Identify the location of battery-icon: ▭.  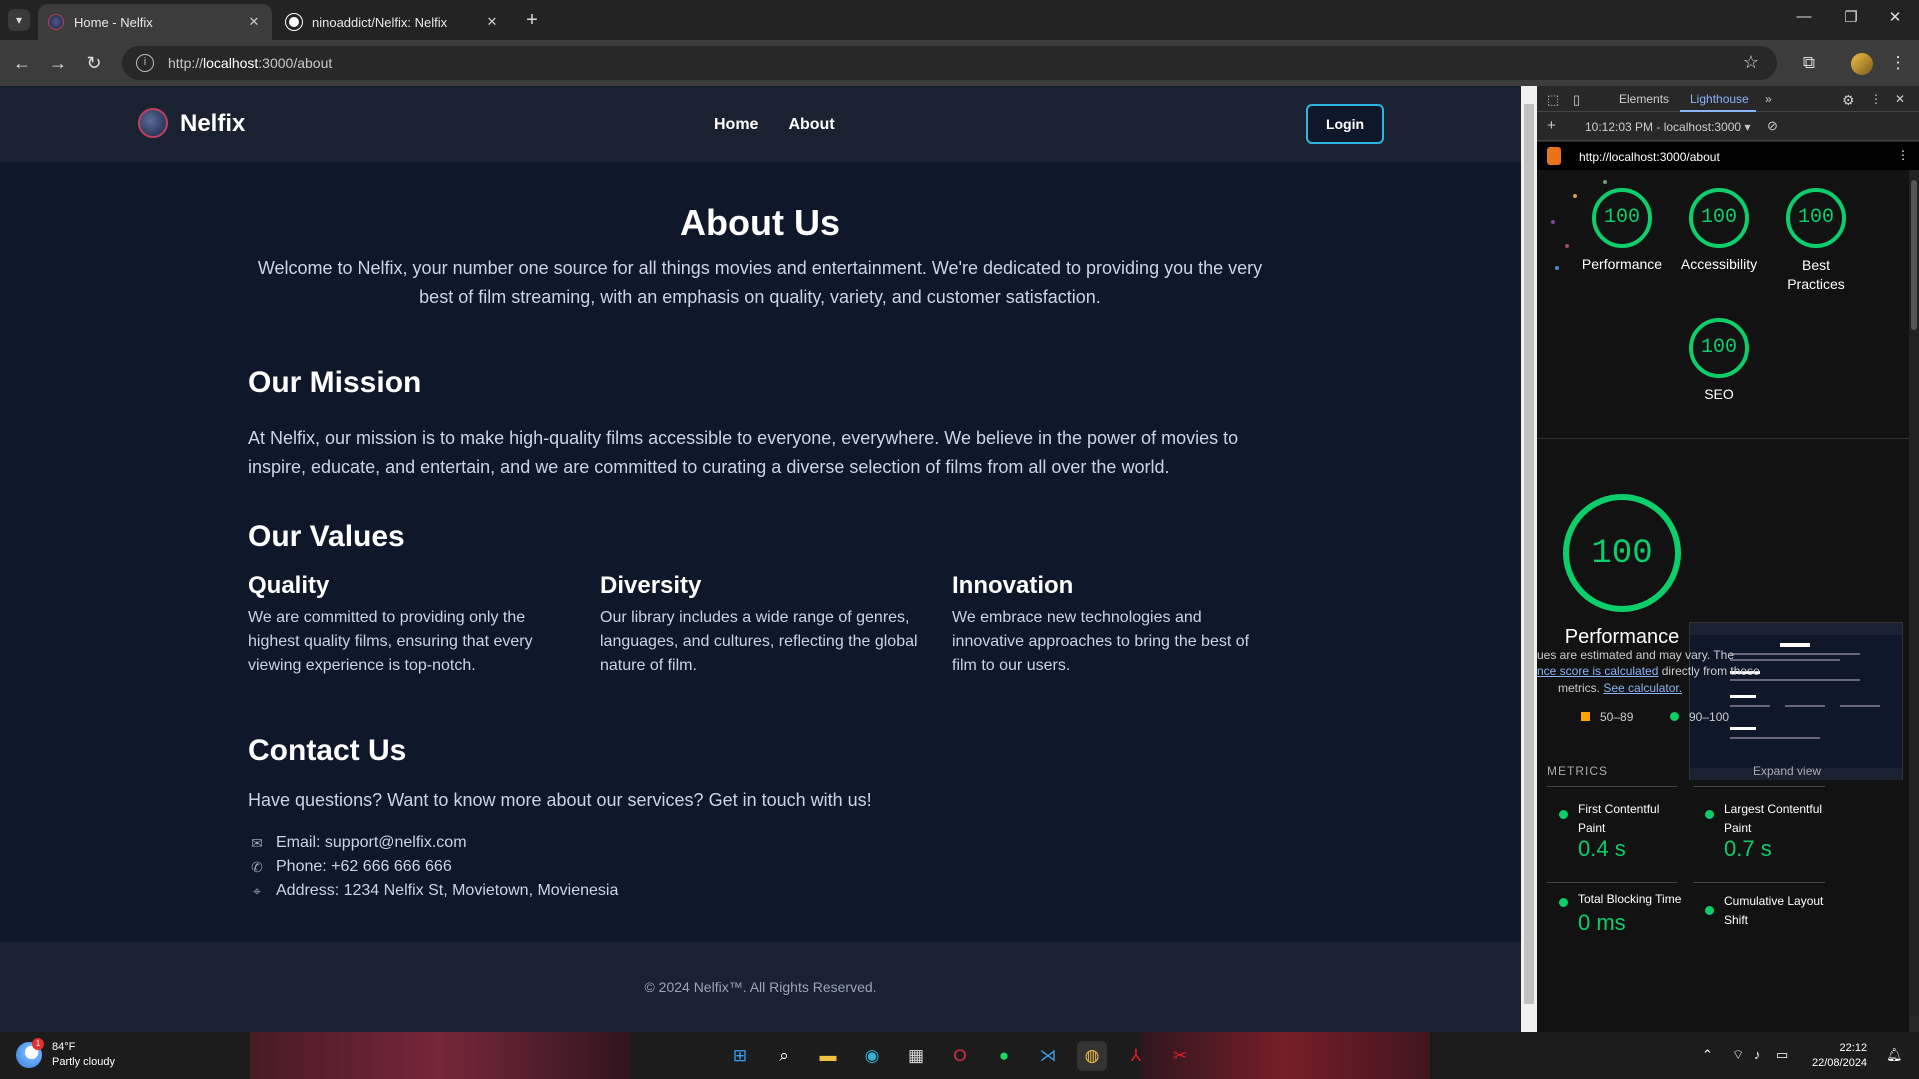
(1782, 1055).